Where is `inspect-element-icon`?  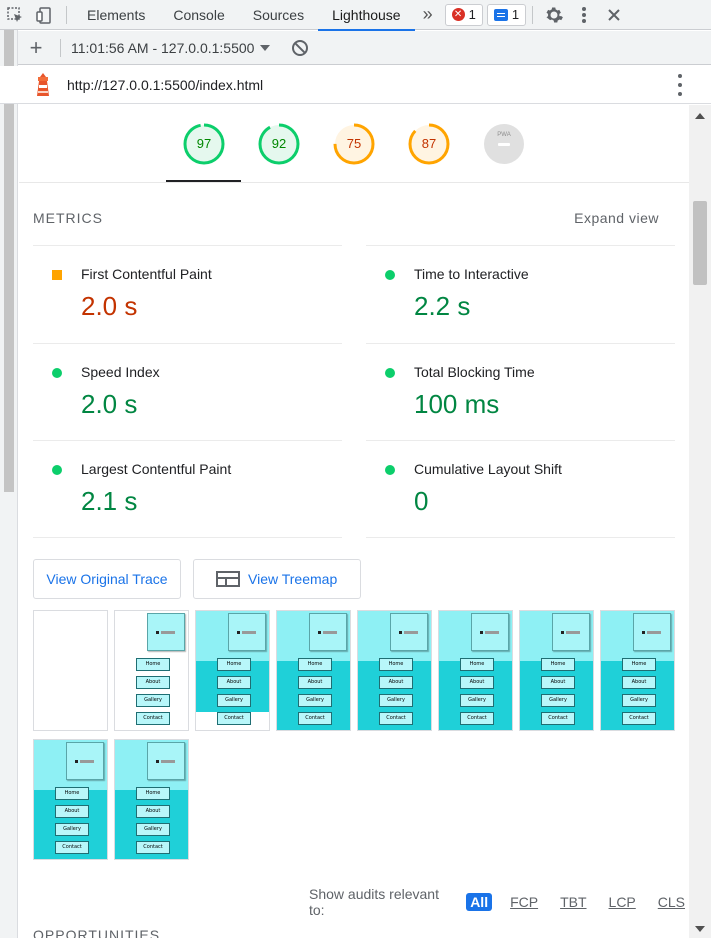 inspect-element-icon is located at coordinates (15, 15).